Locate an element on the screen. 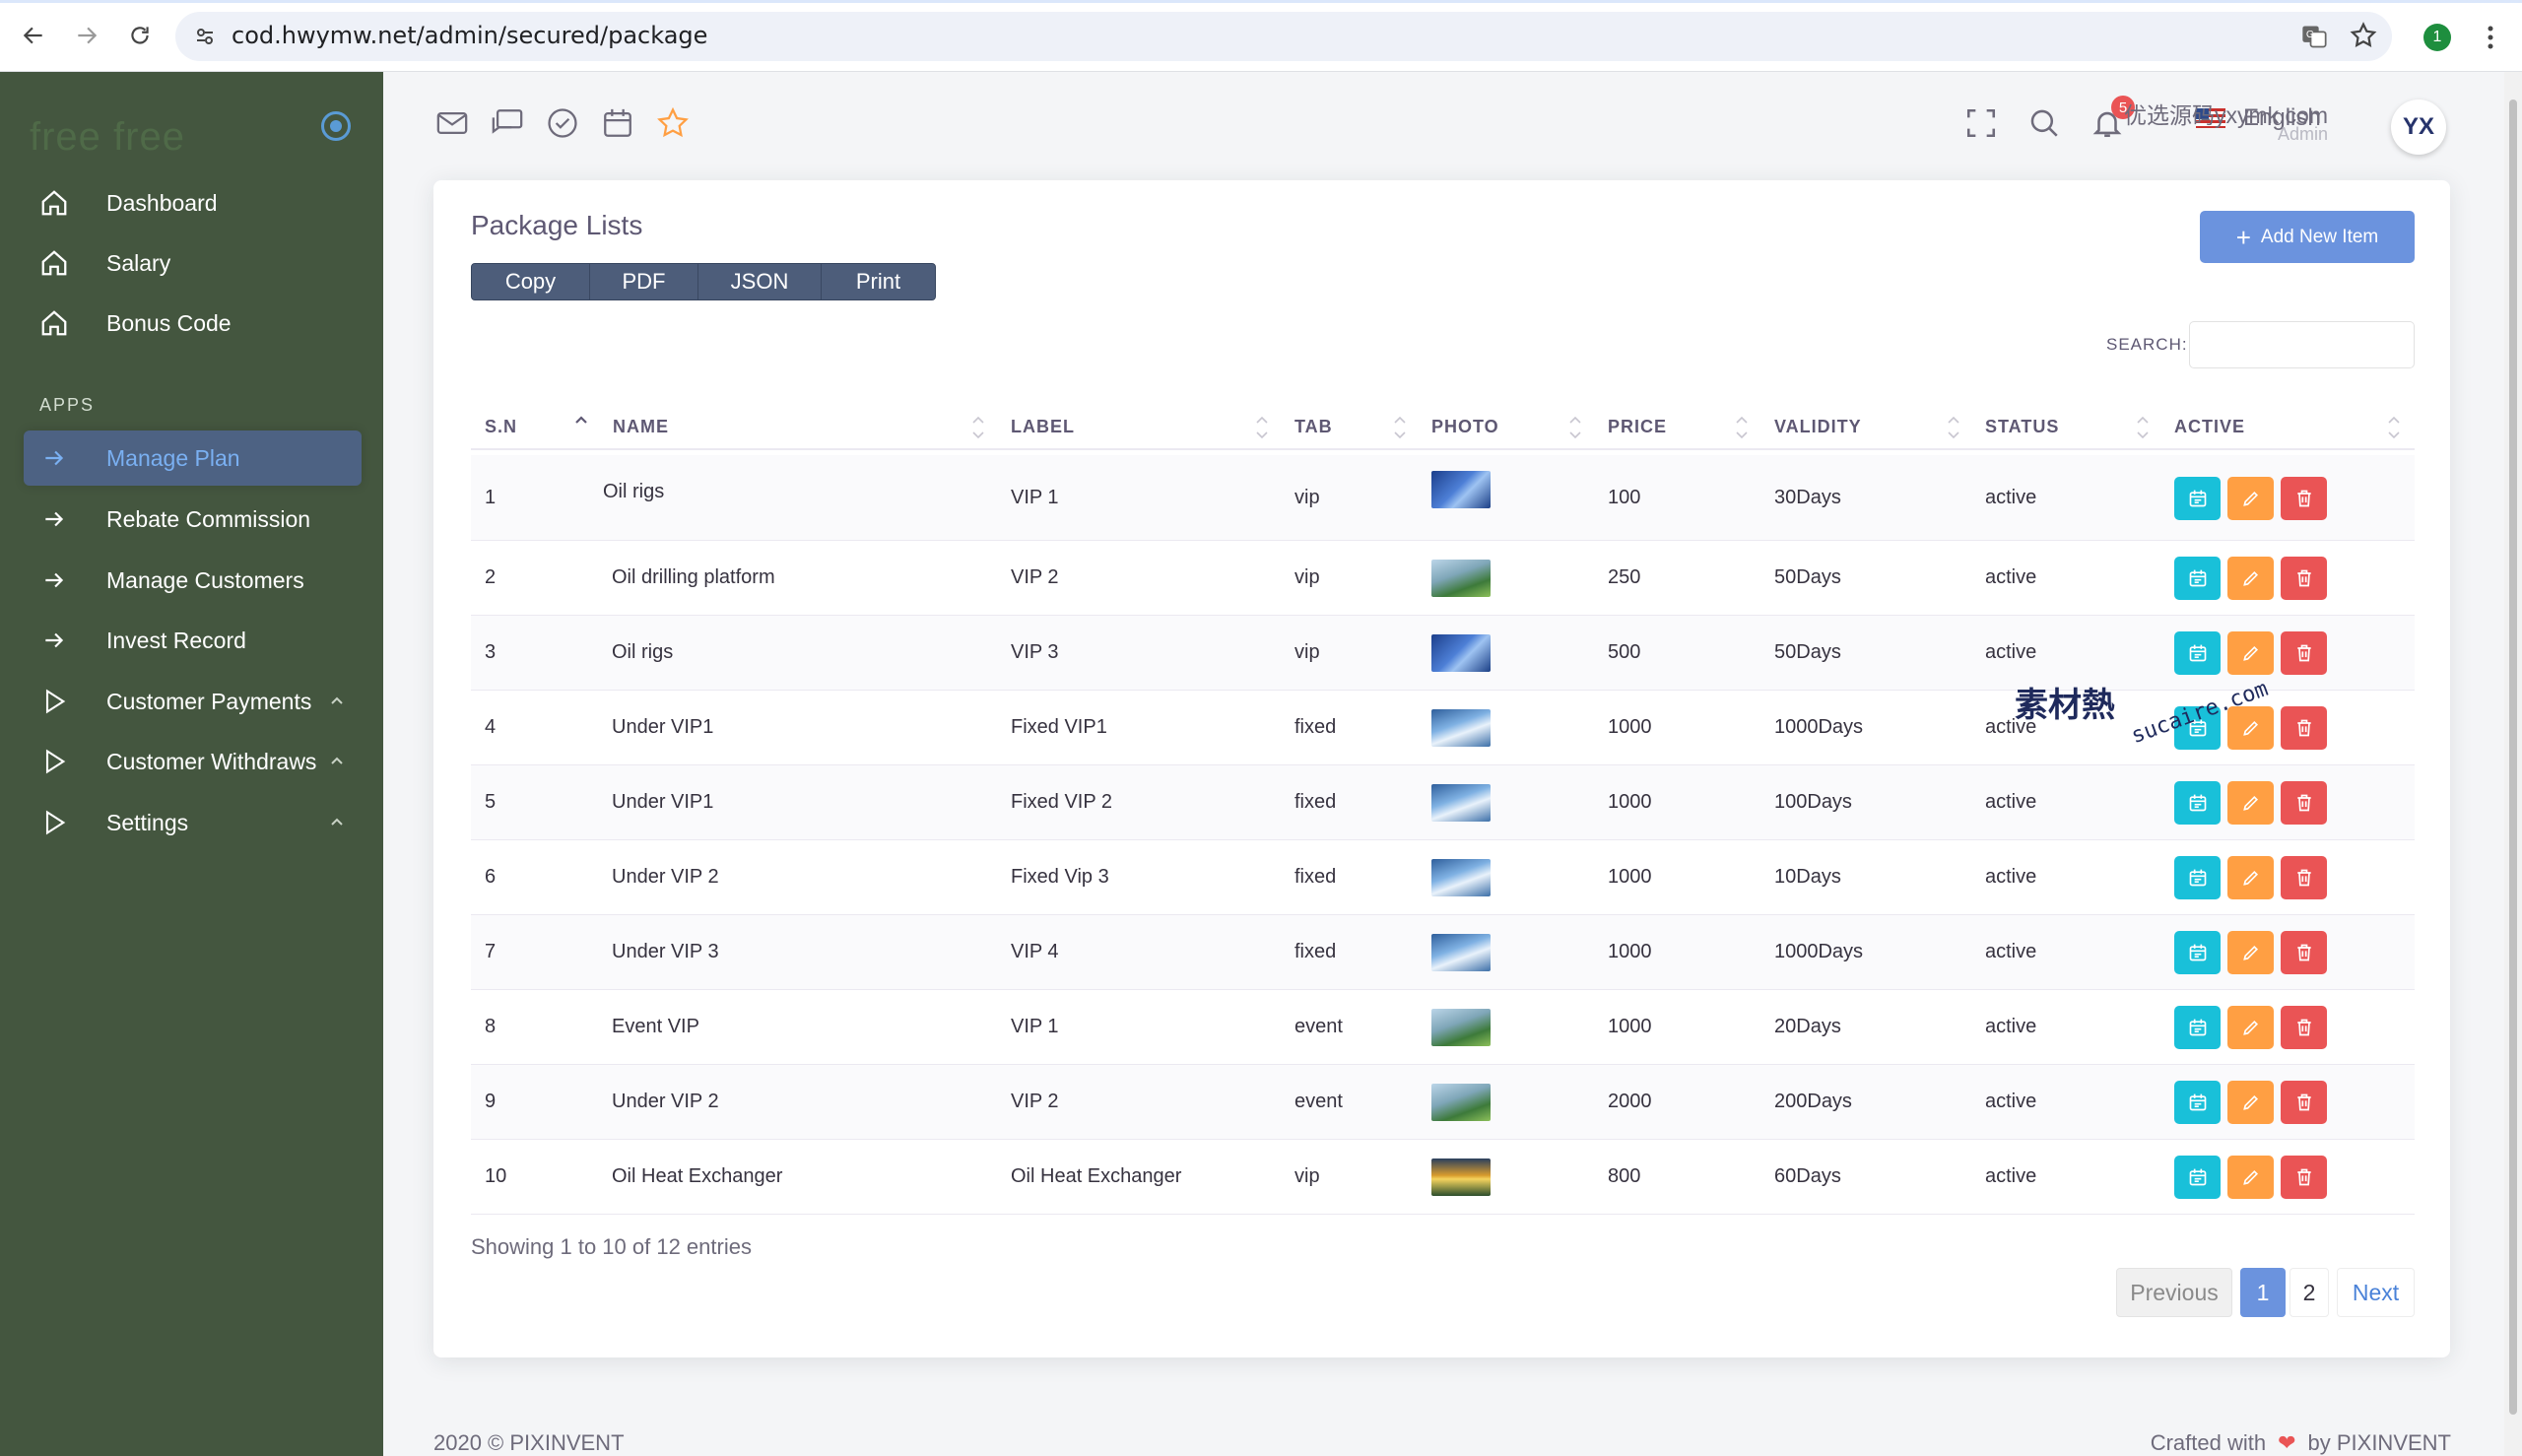 This screenshot has width=2522, height=1456. cell-price: 2000 is located at coordinates (1630, 1101).